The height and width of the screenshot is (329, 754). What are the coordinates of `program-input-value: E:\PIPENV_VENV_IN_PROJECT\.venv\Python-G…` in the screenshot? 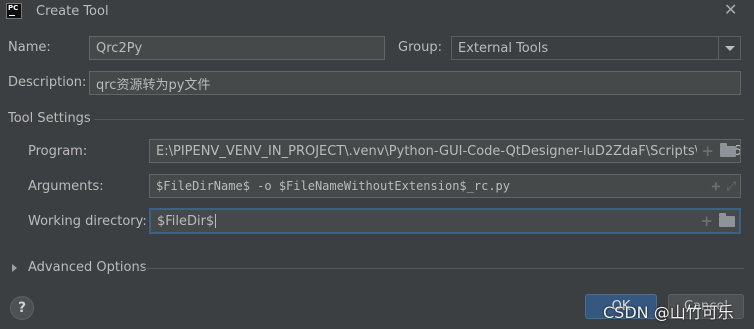 It's located at (448, 151).